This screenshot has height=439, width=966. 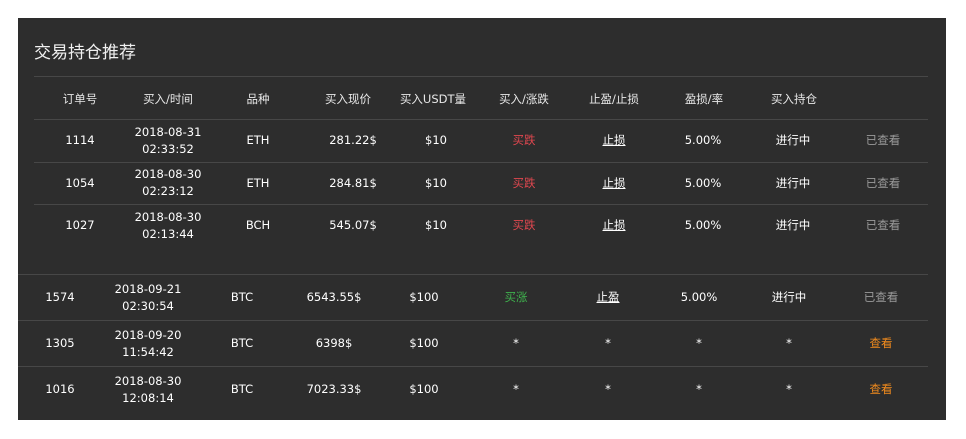 I want to click on order-id: 1027, so click(x=80, y=225).